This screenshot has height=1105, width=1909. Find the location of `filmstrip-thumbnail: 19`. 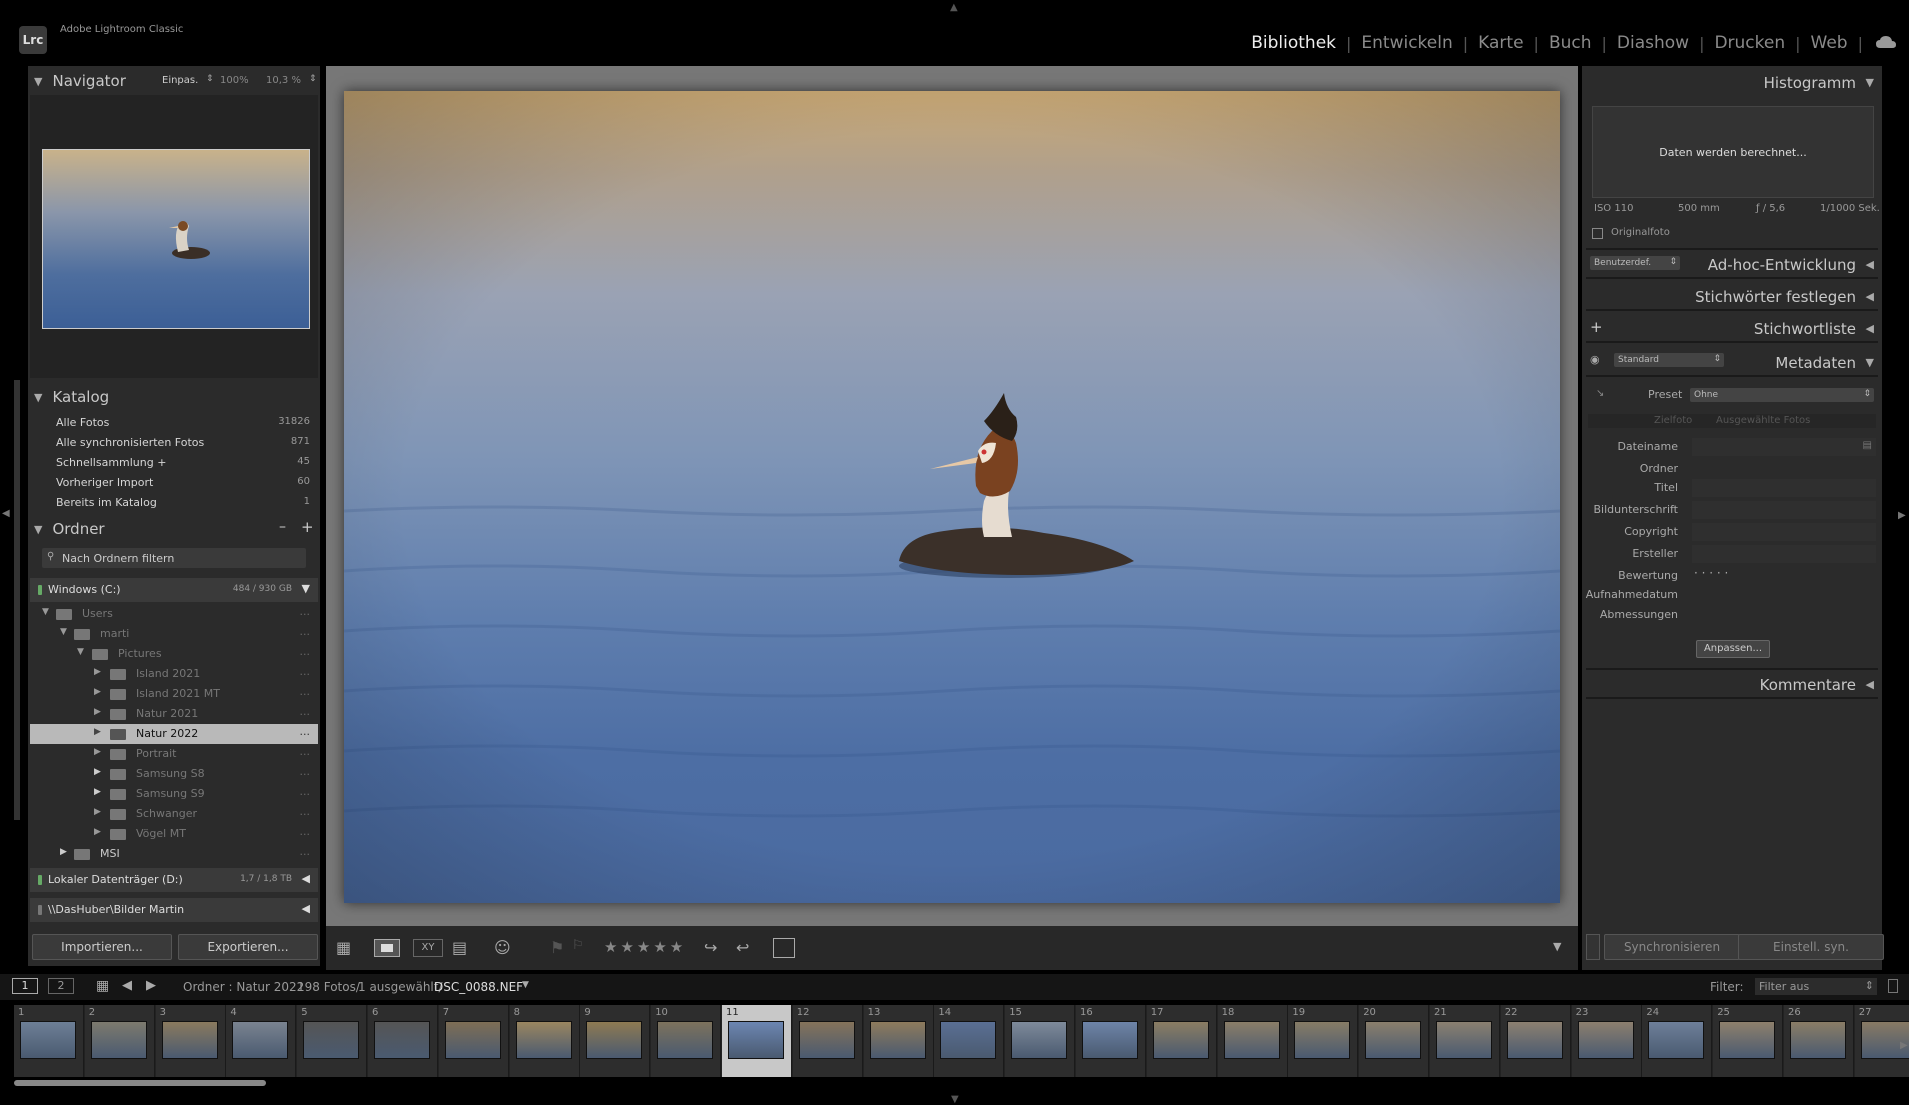

filmstrip-thumbnail: 19 is located at coordinates (1323, 1041).